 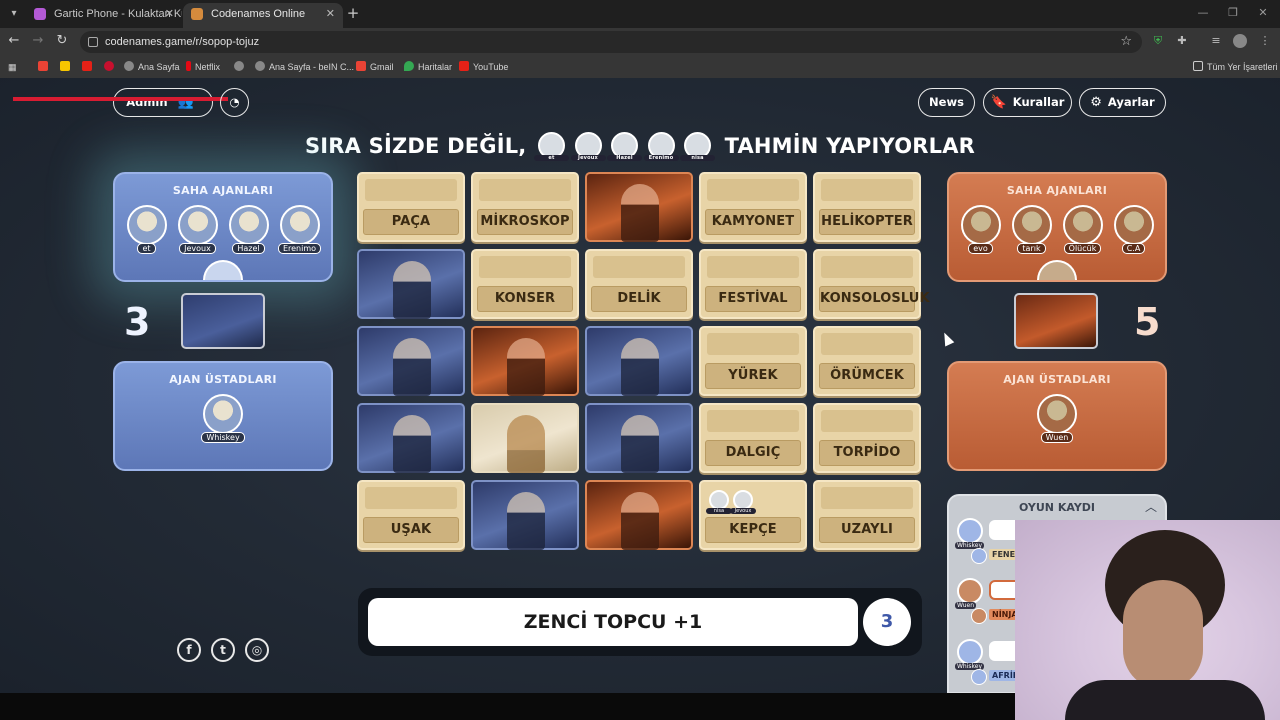 What do you see at coordinates (45, 67) in the screenshot?
I see `bookmark-gmail-icon` at bounding box center [45, 67].